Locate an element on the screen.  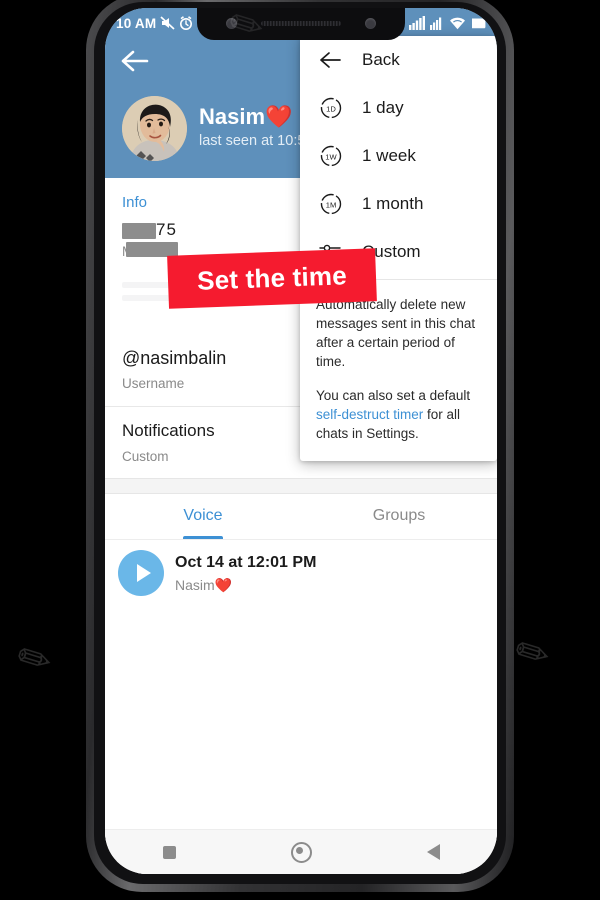
square-recents-icon is located at coordinates (169, 852).